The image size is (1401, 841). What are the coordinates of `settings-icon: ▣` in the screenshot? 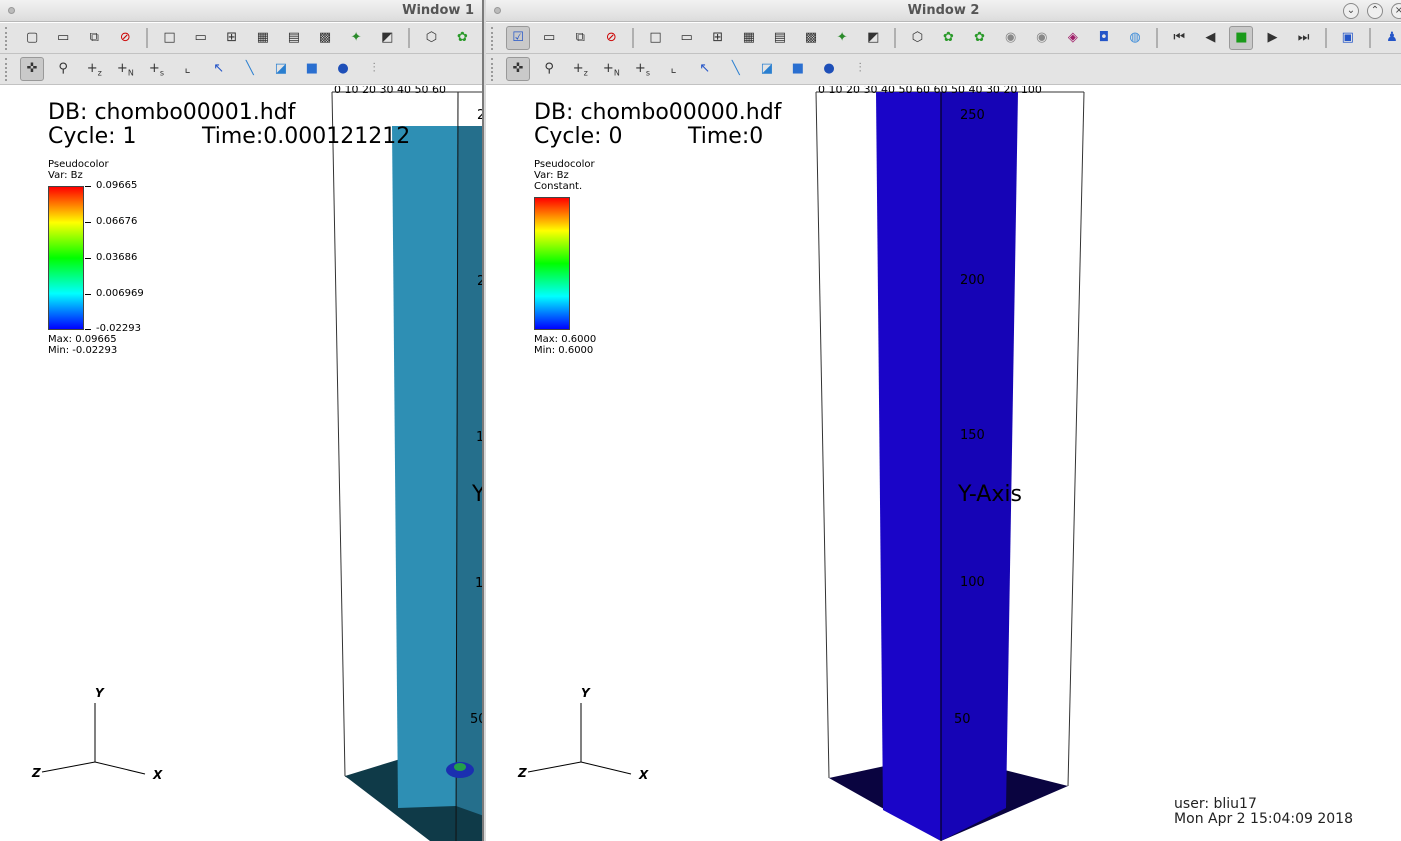 It's located at (1348, 38).